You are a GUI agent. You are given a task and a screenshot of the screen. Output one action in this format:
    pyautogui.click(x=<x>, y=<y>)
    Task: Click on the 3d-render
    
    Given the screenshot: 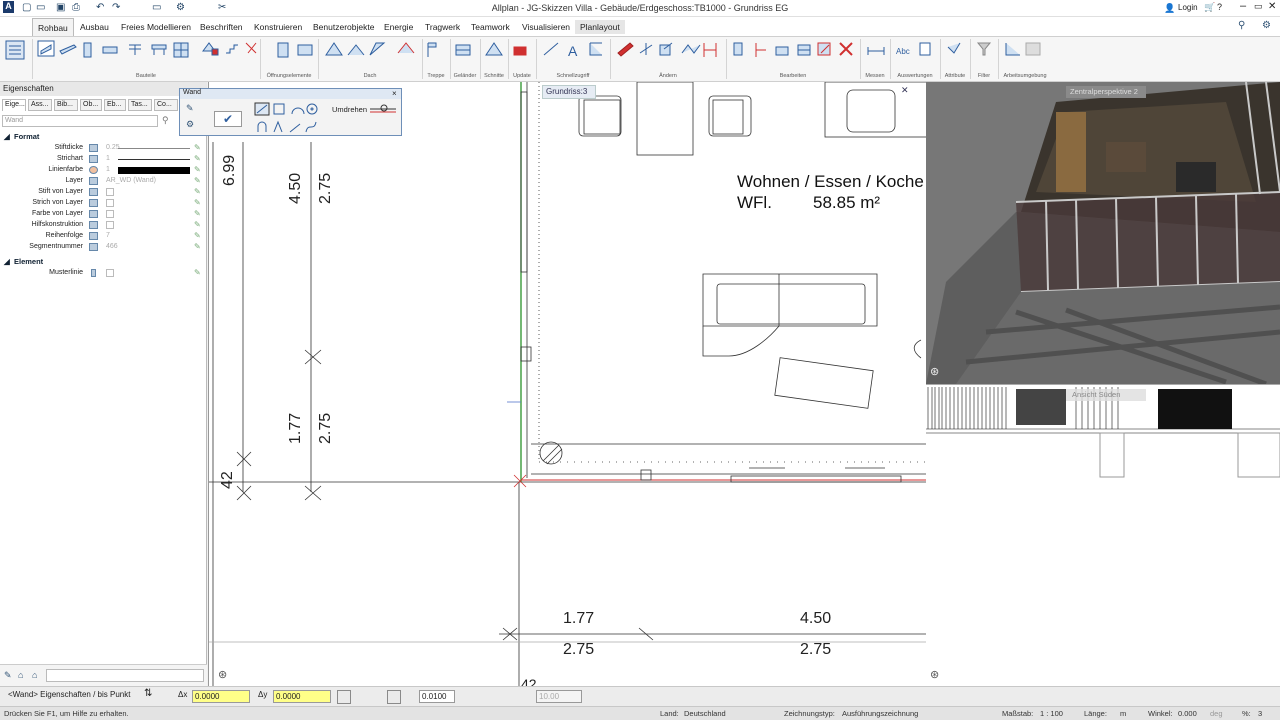 What is the action you would take?
    pyautogui.click(x=1103, y=233)
    